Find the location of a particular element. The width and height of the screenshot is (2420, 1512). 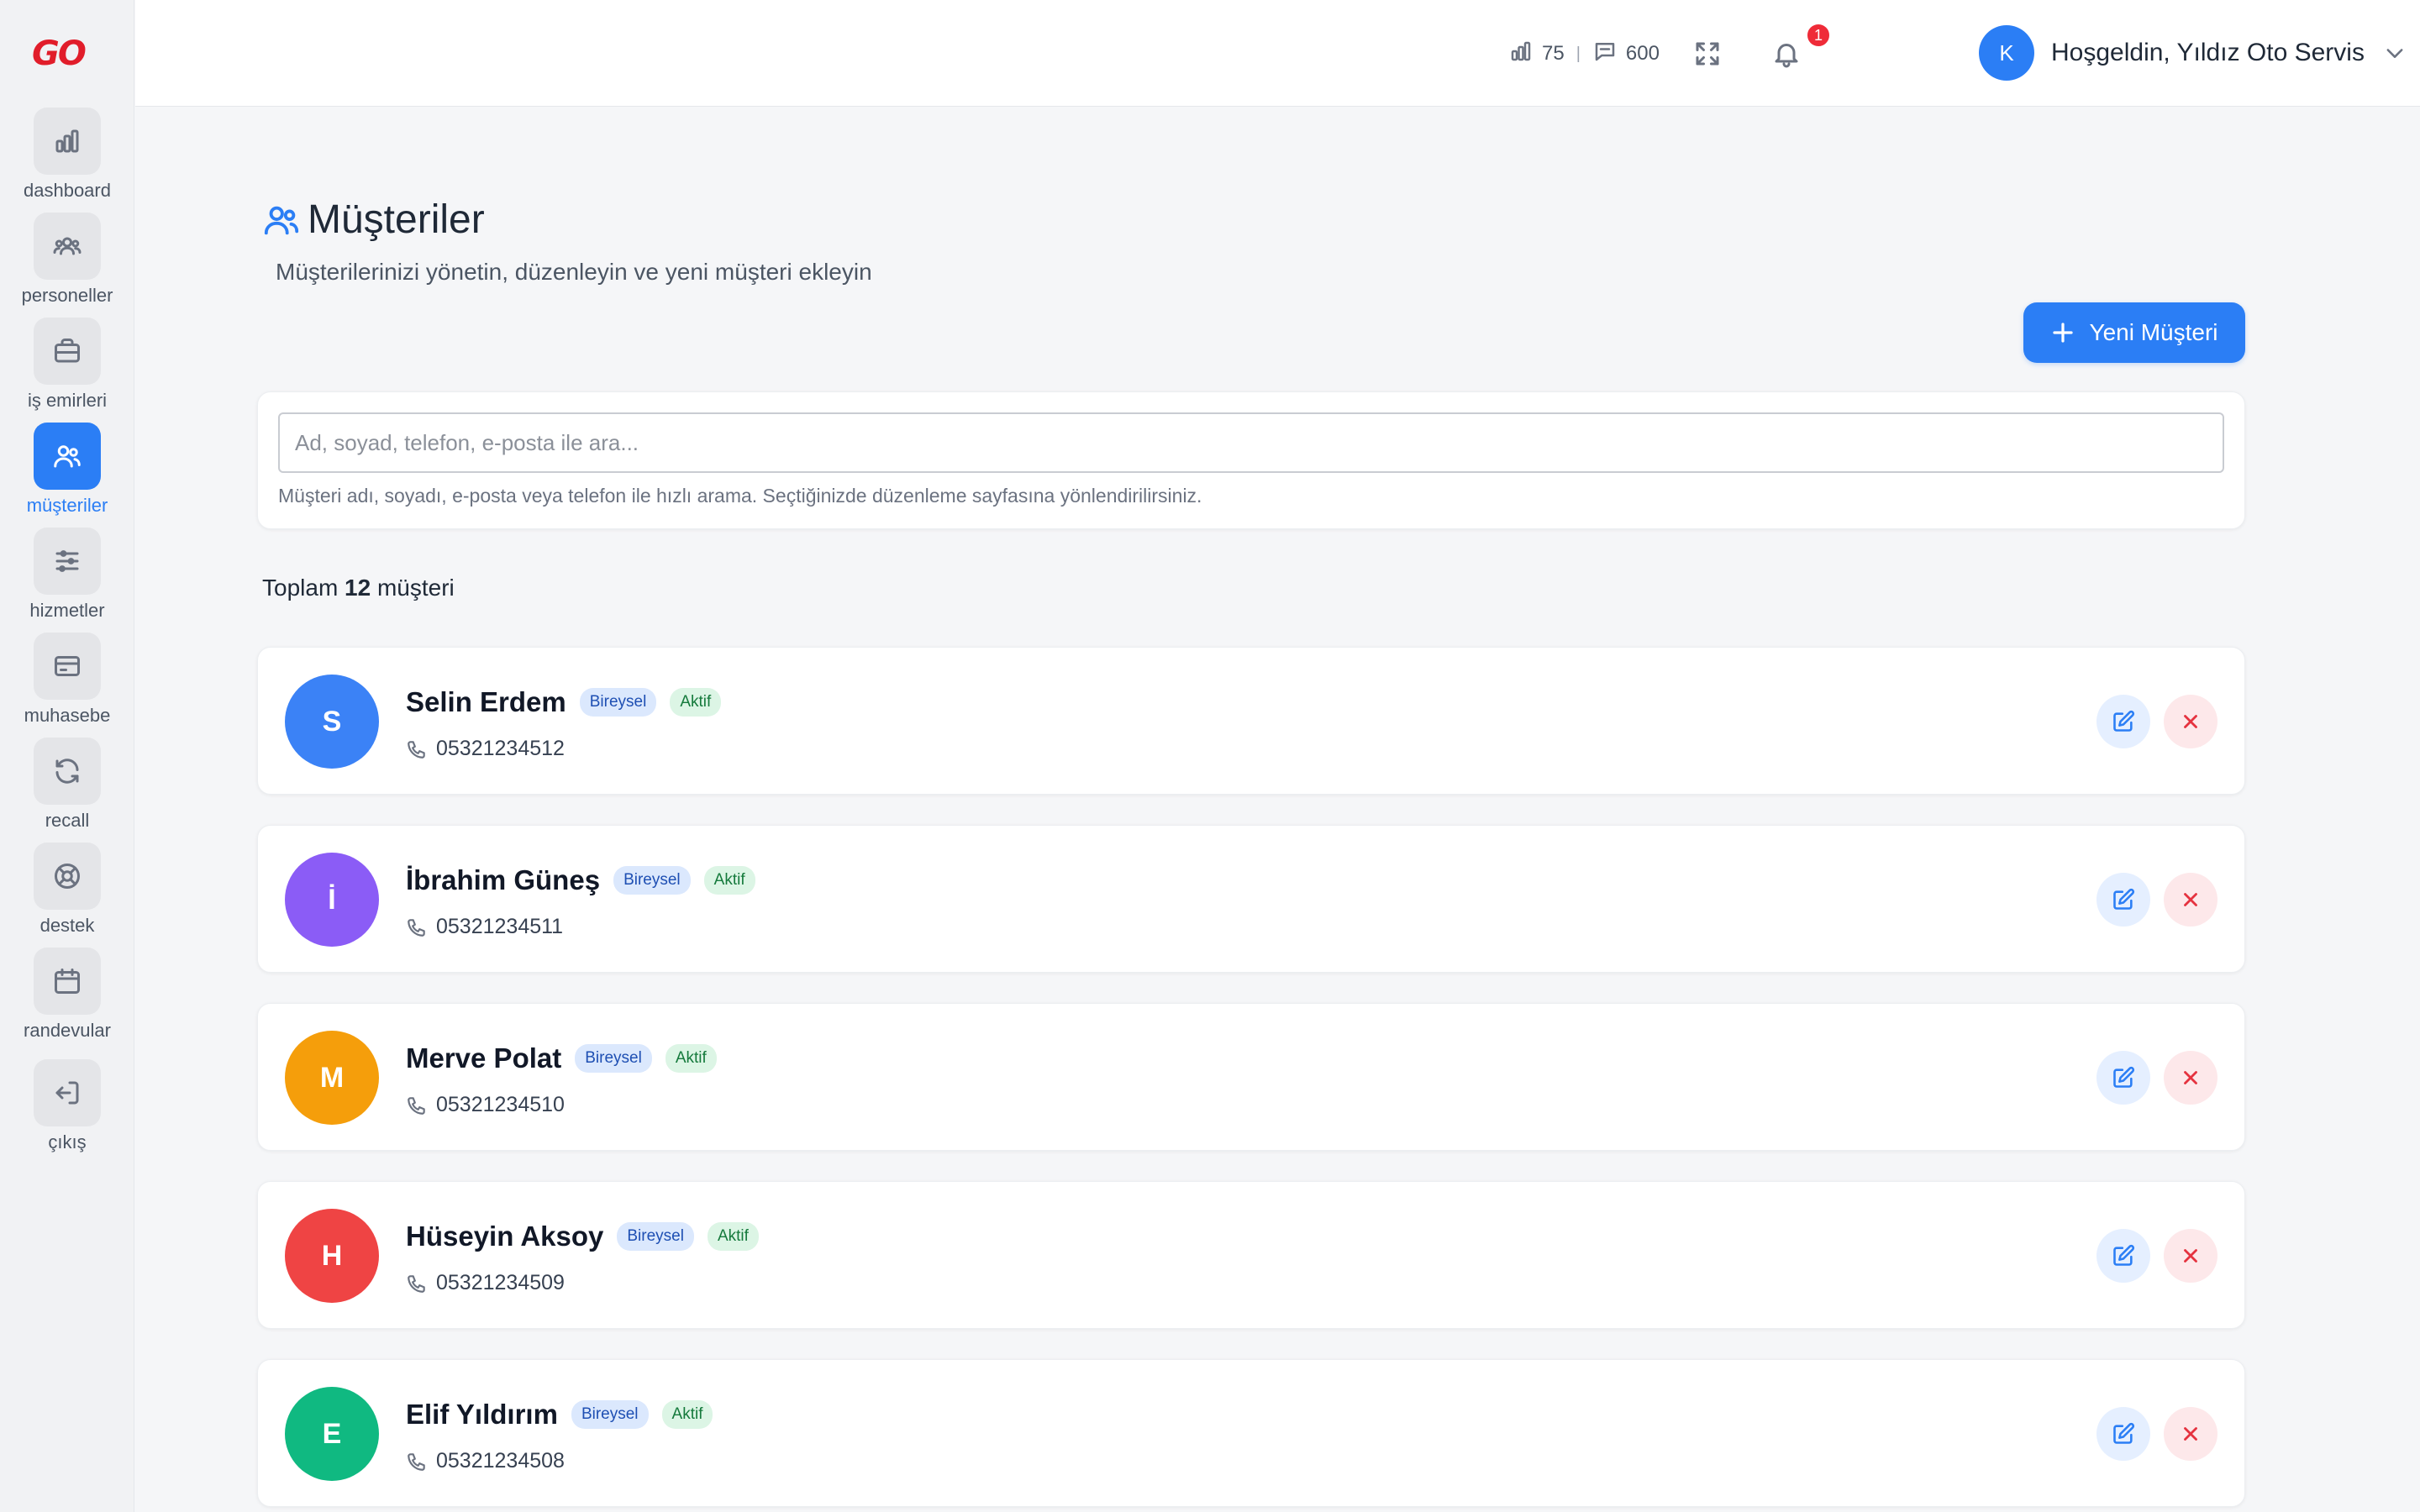

search-input is located at coordinates (1251, 442).